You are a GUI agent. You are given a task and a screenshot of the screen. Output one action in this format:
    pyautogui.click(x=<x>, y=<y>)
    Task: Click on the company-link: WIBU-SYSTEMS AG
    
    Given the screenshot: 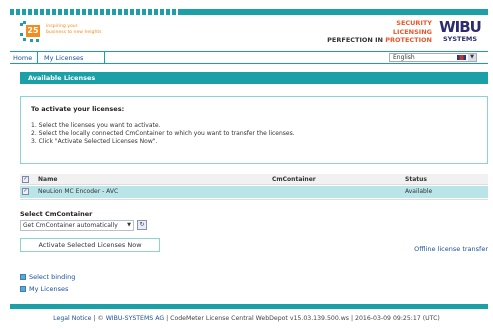 What is the action you would take?
    pyautogui.click(x=135, y=318)
    